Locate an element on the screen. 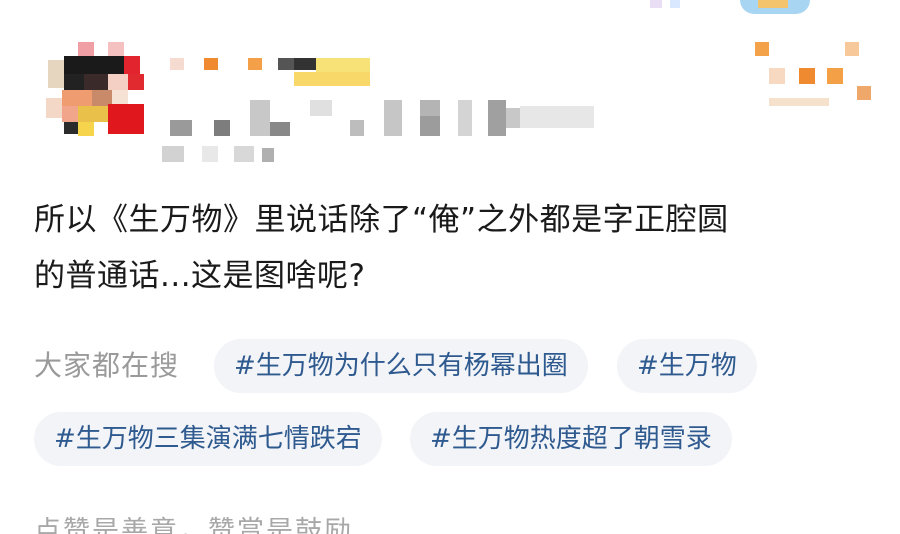 The width and height of the screenshot is (900, 534). trending-search-label: 大家都在搜 is located at coordinates (107, 365).